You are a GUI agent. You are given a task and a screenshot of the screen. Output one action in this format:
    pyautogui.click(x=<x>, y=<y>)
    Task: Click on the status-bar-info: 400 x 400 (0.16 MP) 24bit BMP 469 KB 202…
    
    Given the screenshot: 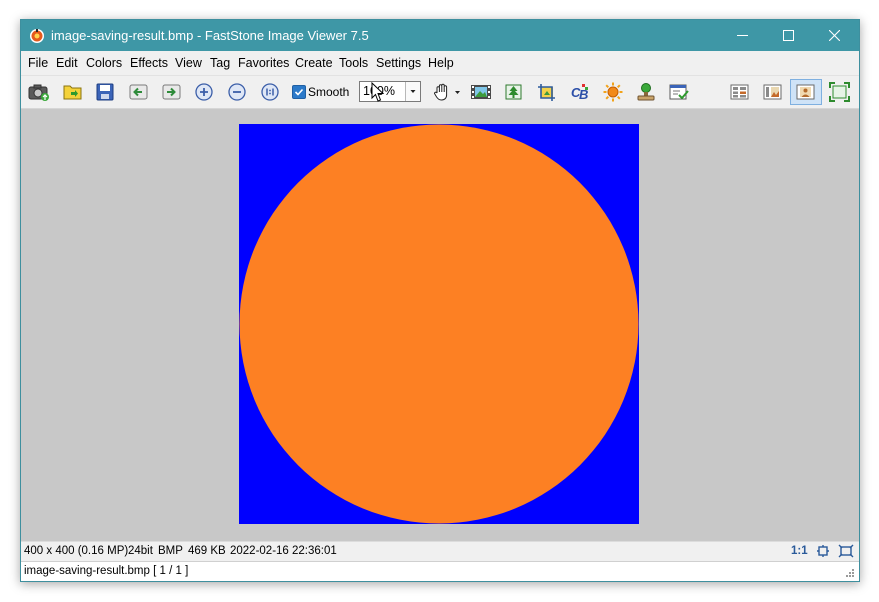 What is the action you would take?
    pyautogui.click(x=440, y=551)
    